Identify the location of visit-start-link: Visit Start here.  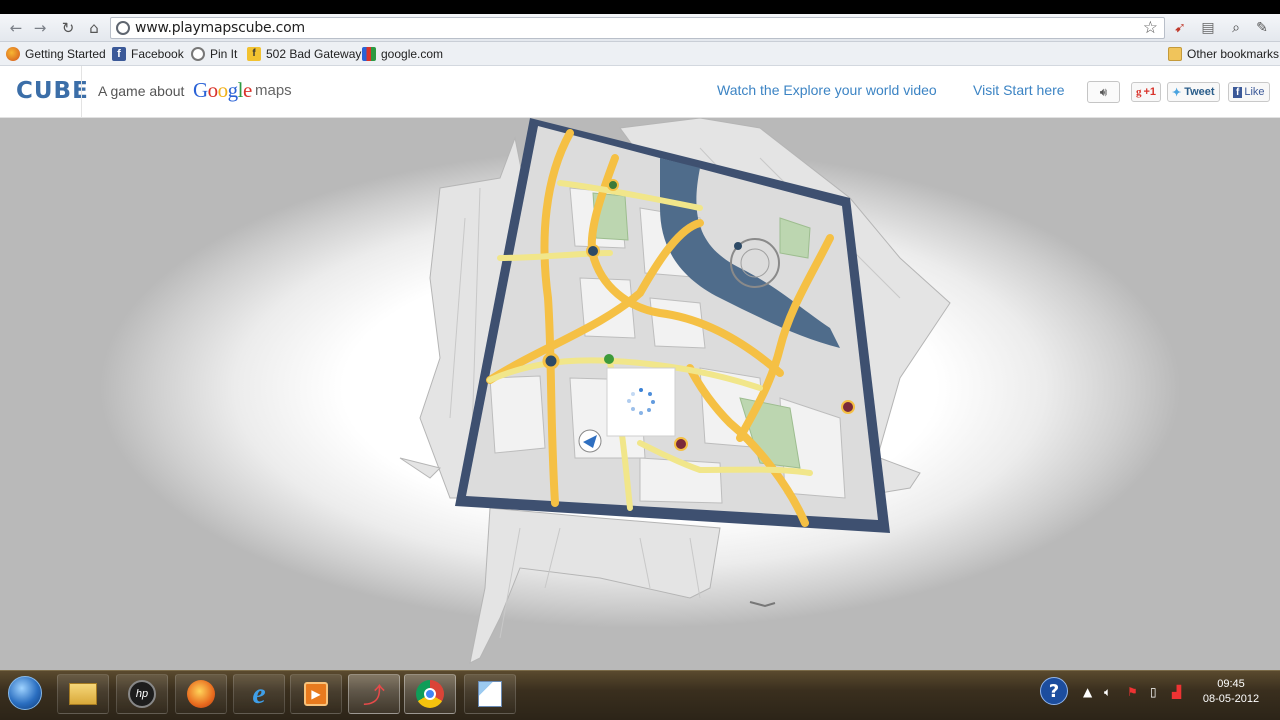
(1019, 90).